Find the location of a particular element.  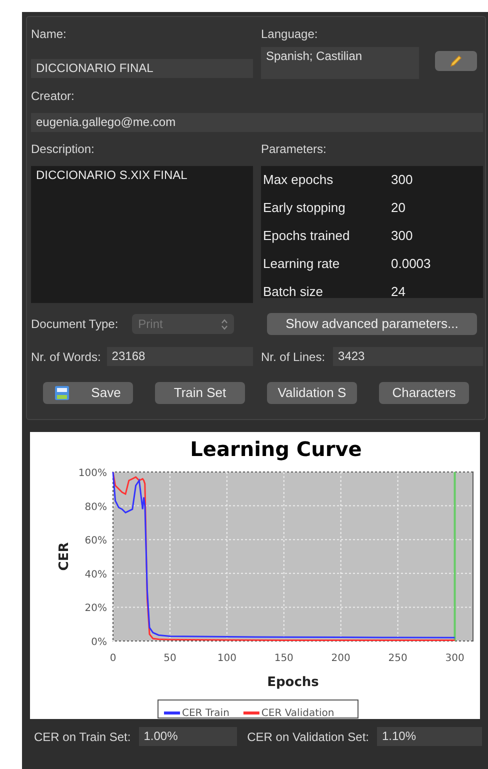

x-tick-label: 0 is located at coordinates (113, 658).